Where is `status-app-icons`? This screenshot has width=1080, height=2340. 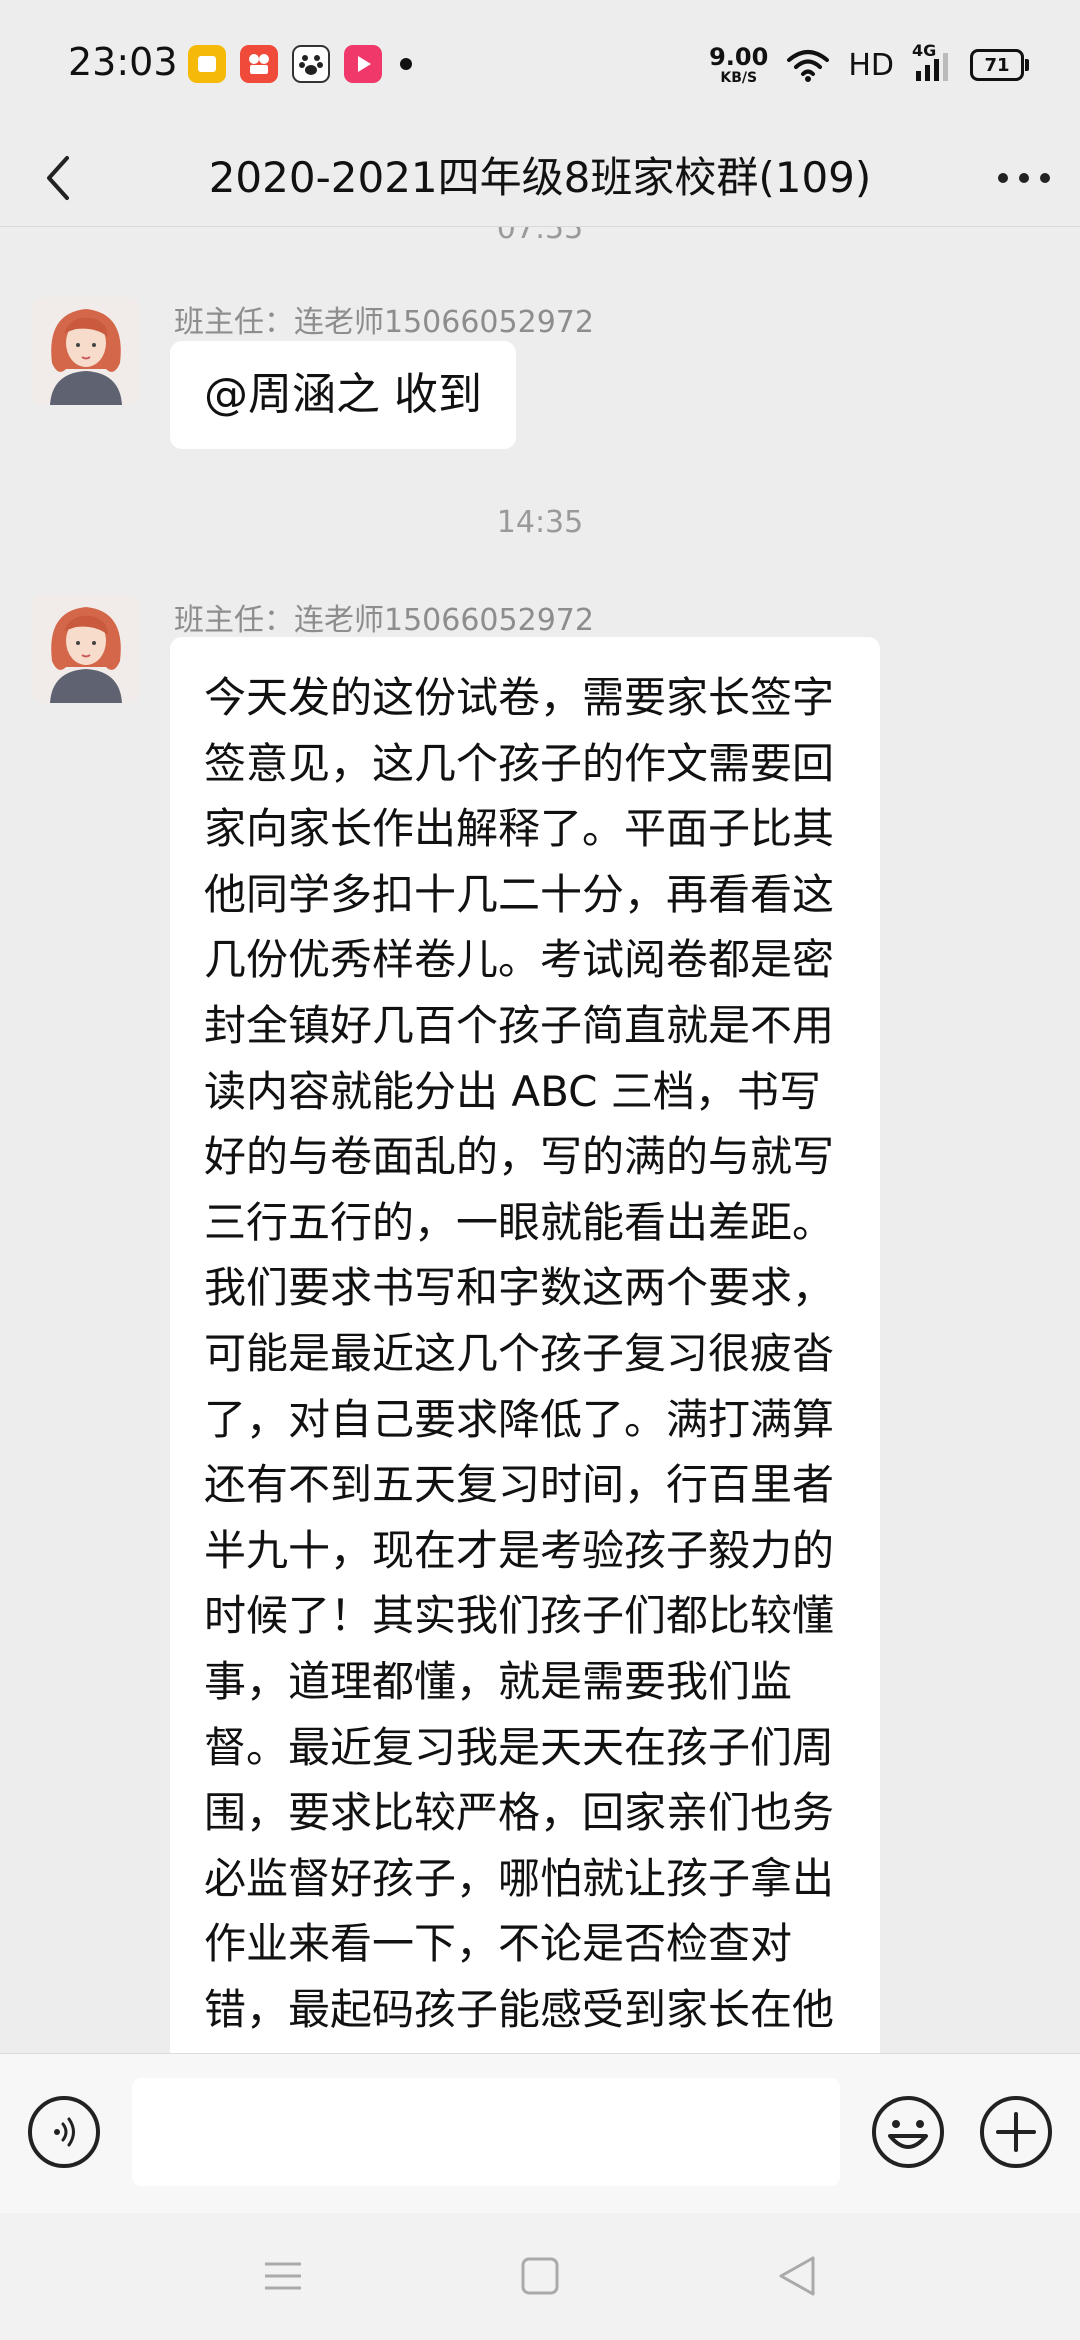
status-app-icons is located at coordinates (300, 64).